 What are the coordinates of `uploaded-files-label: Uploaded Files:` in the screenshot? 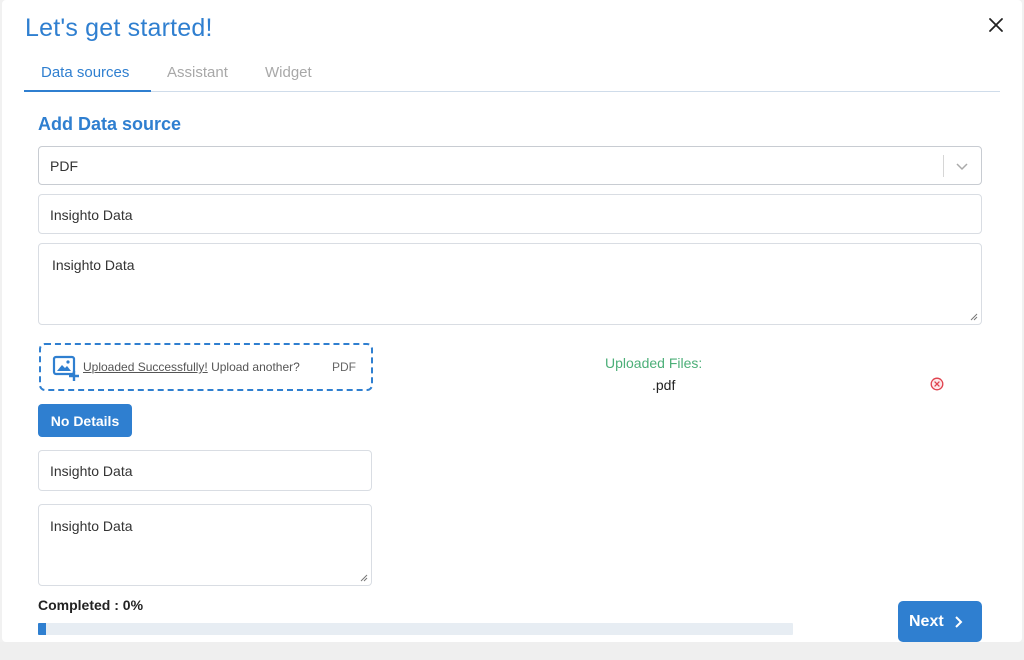 It's located at (654, 363).